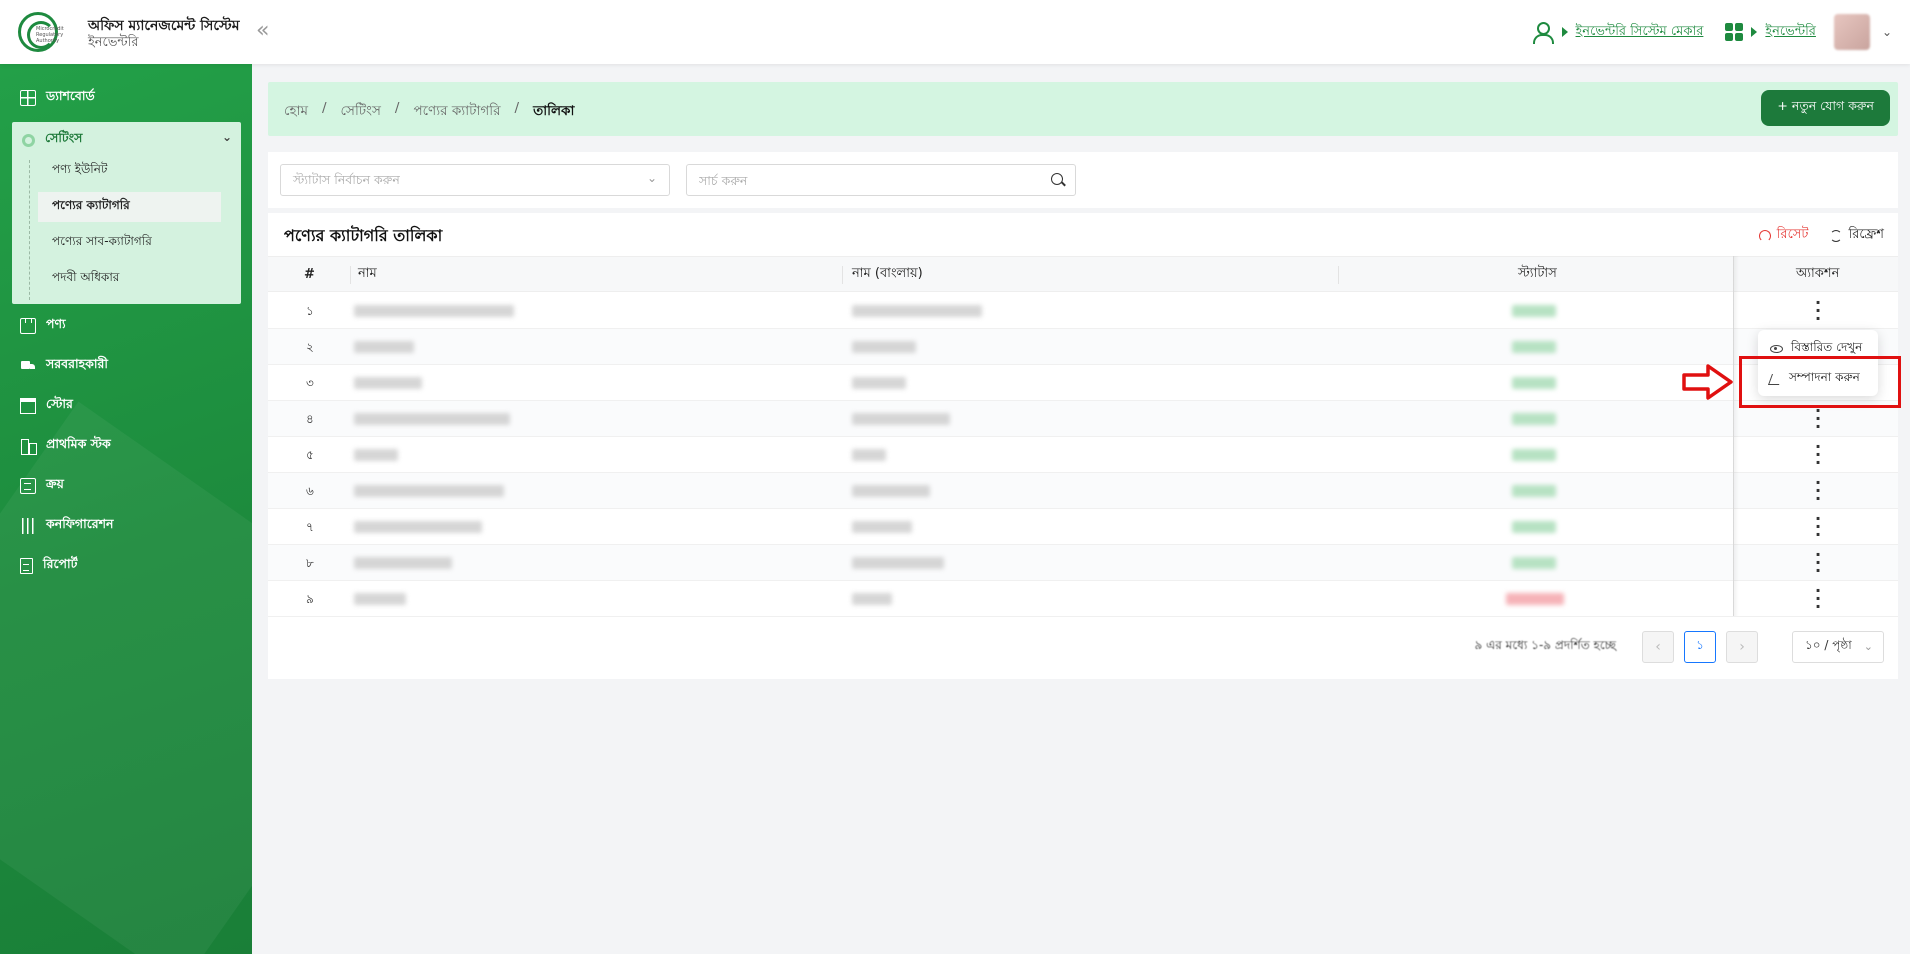  What do you see at coordinates (1083, 347) in the screenshot?
I see `table-row: ২` at bounding box center [1083, 347].